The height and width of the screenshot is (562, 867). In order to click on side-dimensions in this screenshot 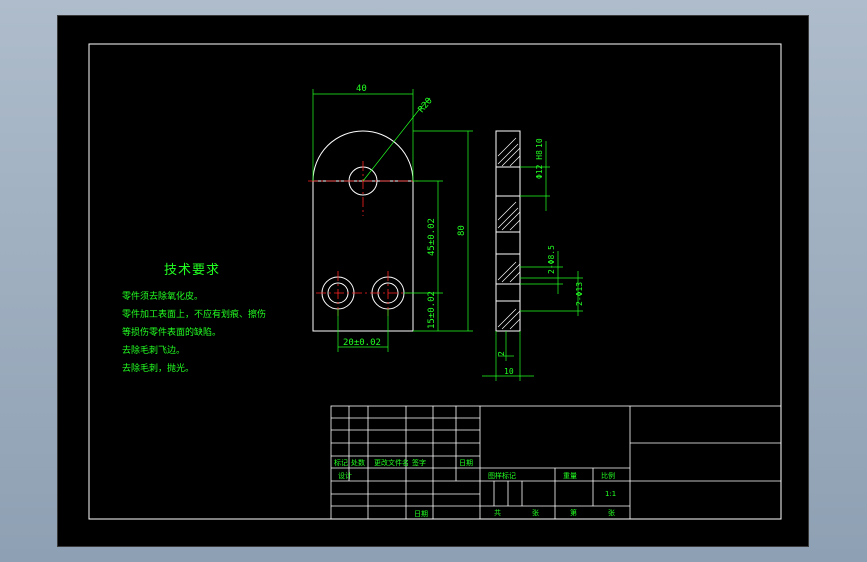, I will do `click(532, 261)`.